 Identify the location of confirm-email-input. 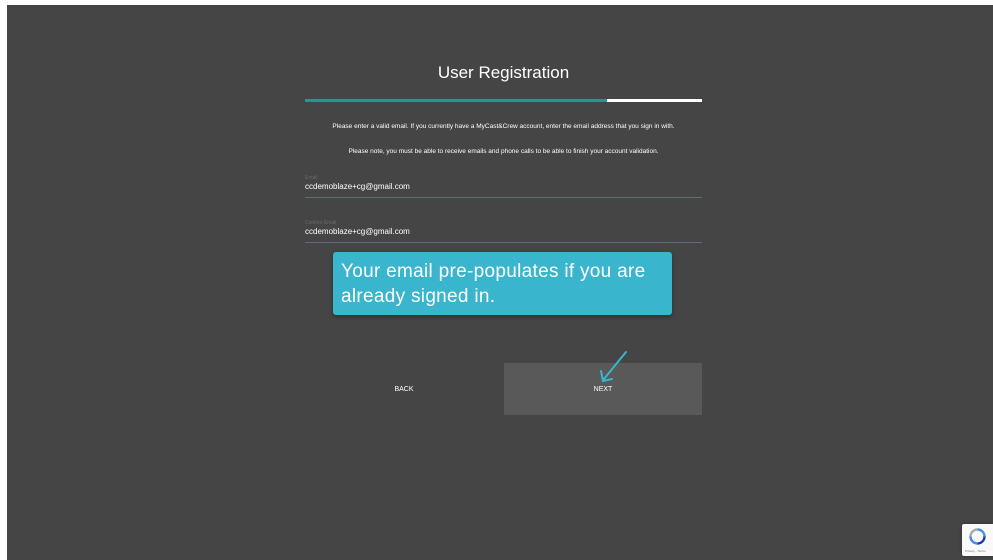
(503, 231).